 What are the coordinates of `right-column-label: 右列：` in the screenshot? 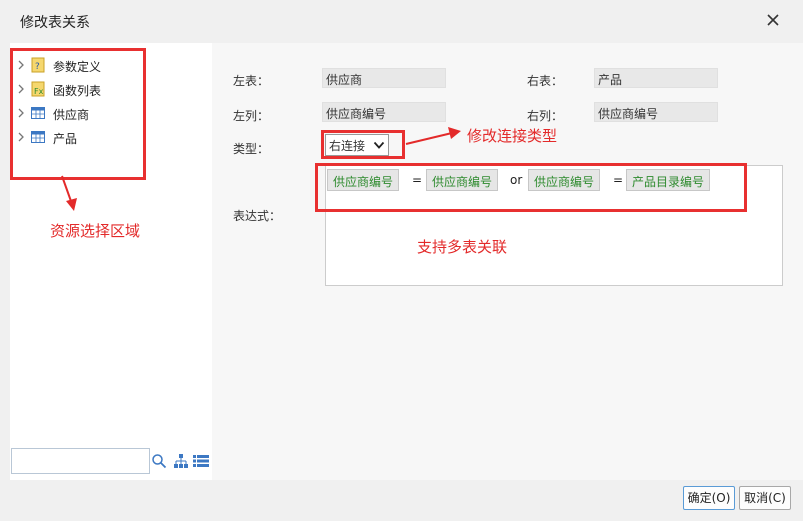 It's located at (545, 116).